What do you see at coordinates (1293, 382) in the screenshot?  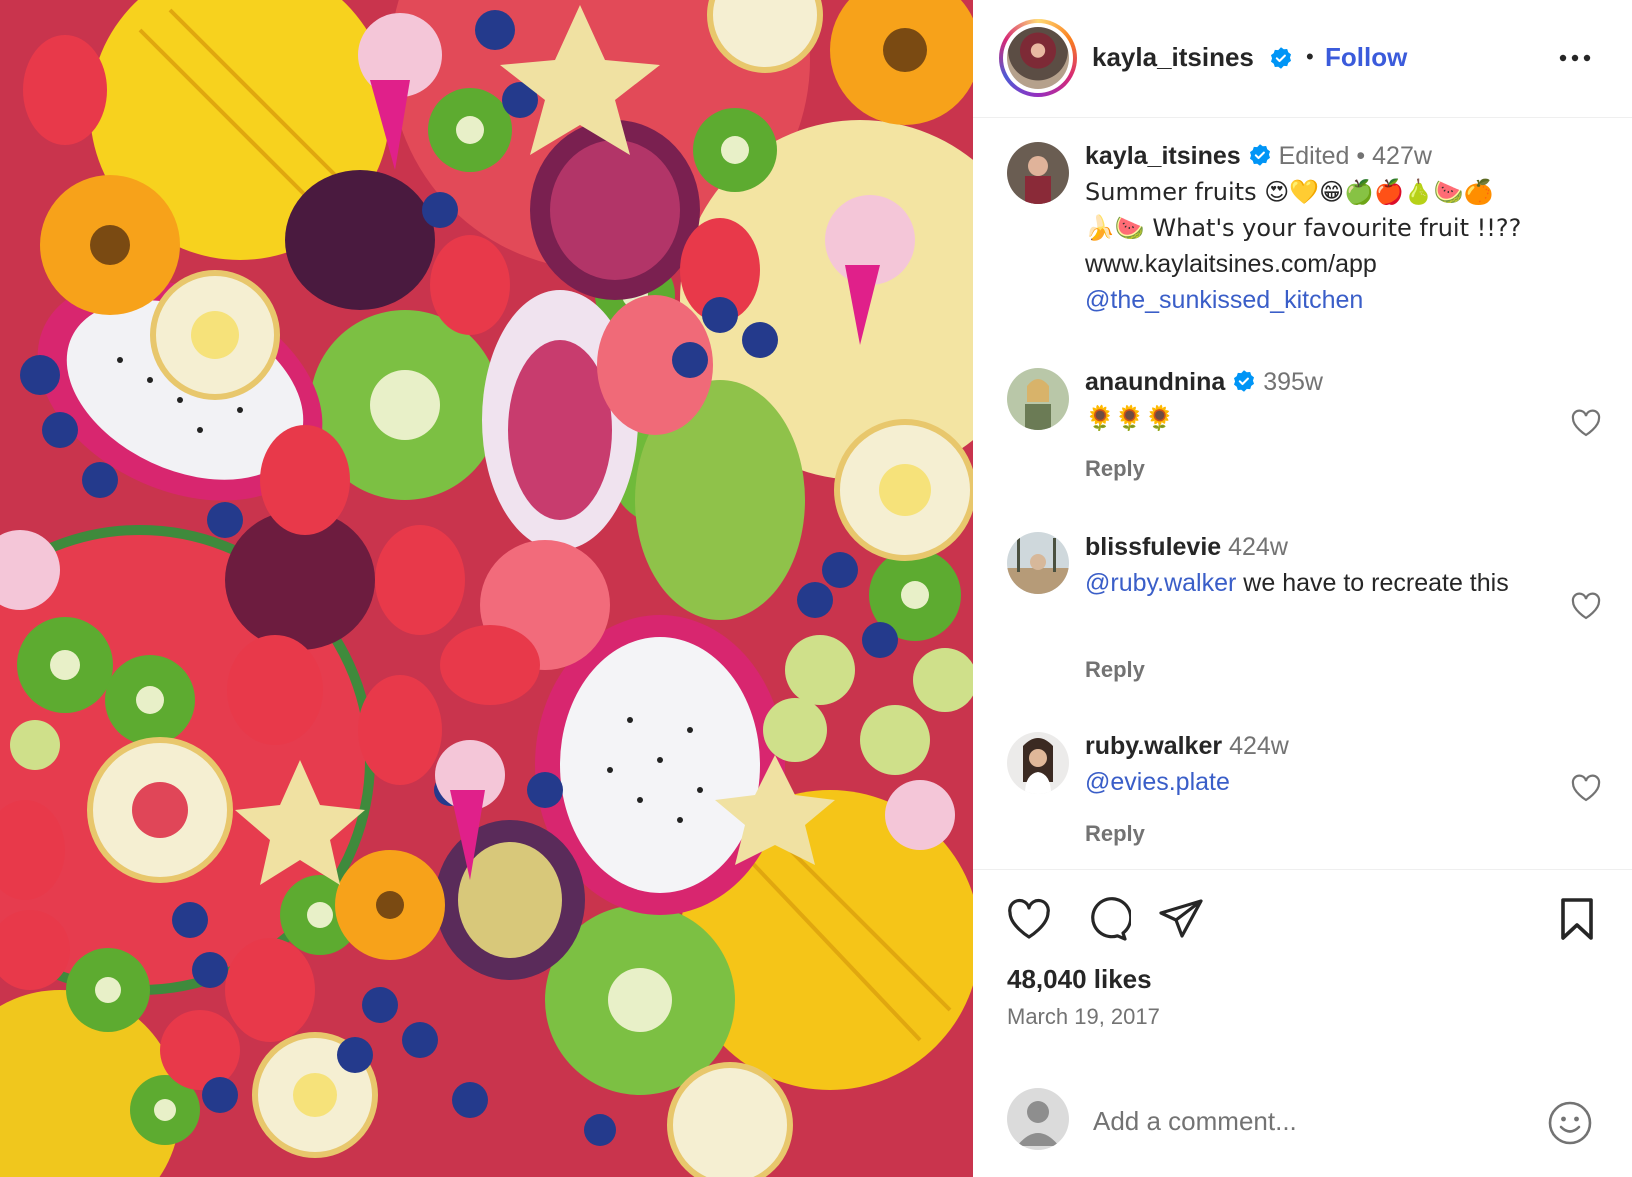 I see `comment-age: 395w` at bounding box center [1293, 382].